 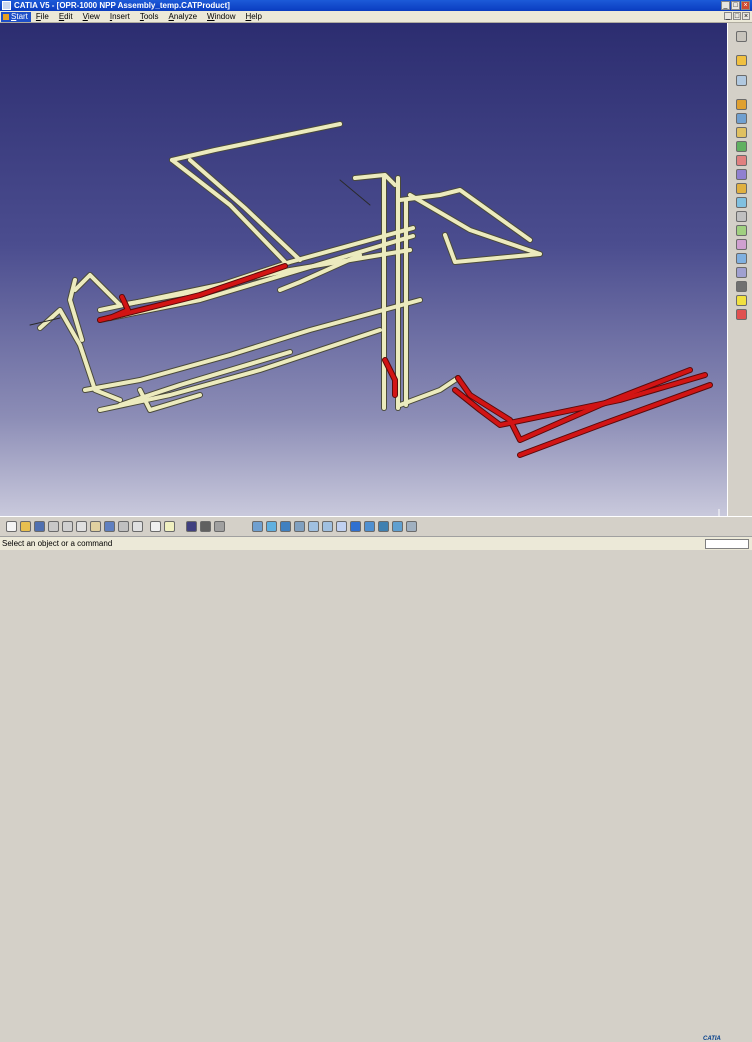 I want to click on menu-start-label: Start, so click(x=19, y=16).